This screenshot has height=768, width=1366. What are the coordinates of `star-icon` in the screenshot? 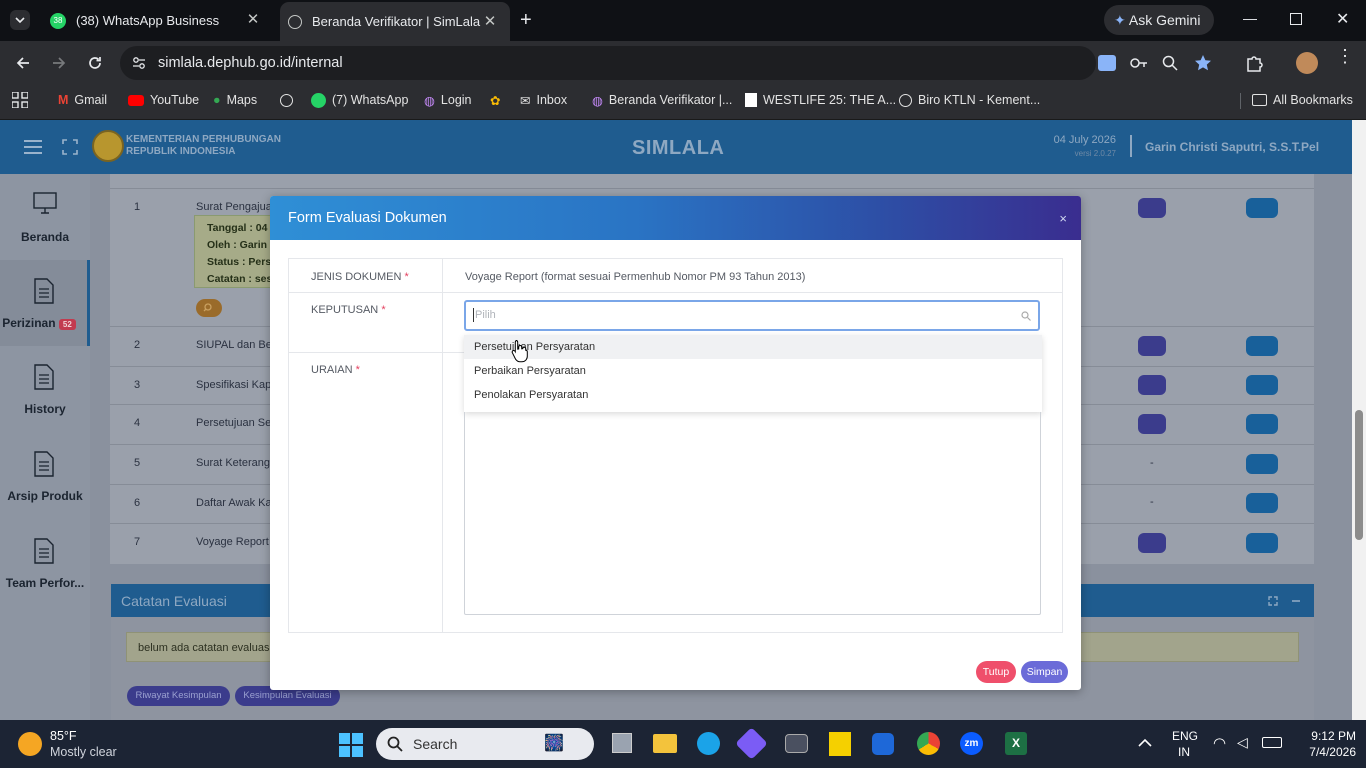 It's located at (1203, 63).